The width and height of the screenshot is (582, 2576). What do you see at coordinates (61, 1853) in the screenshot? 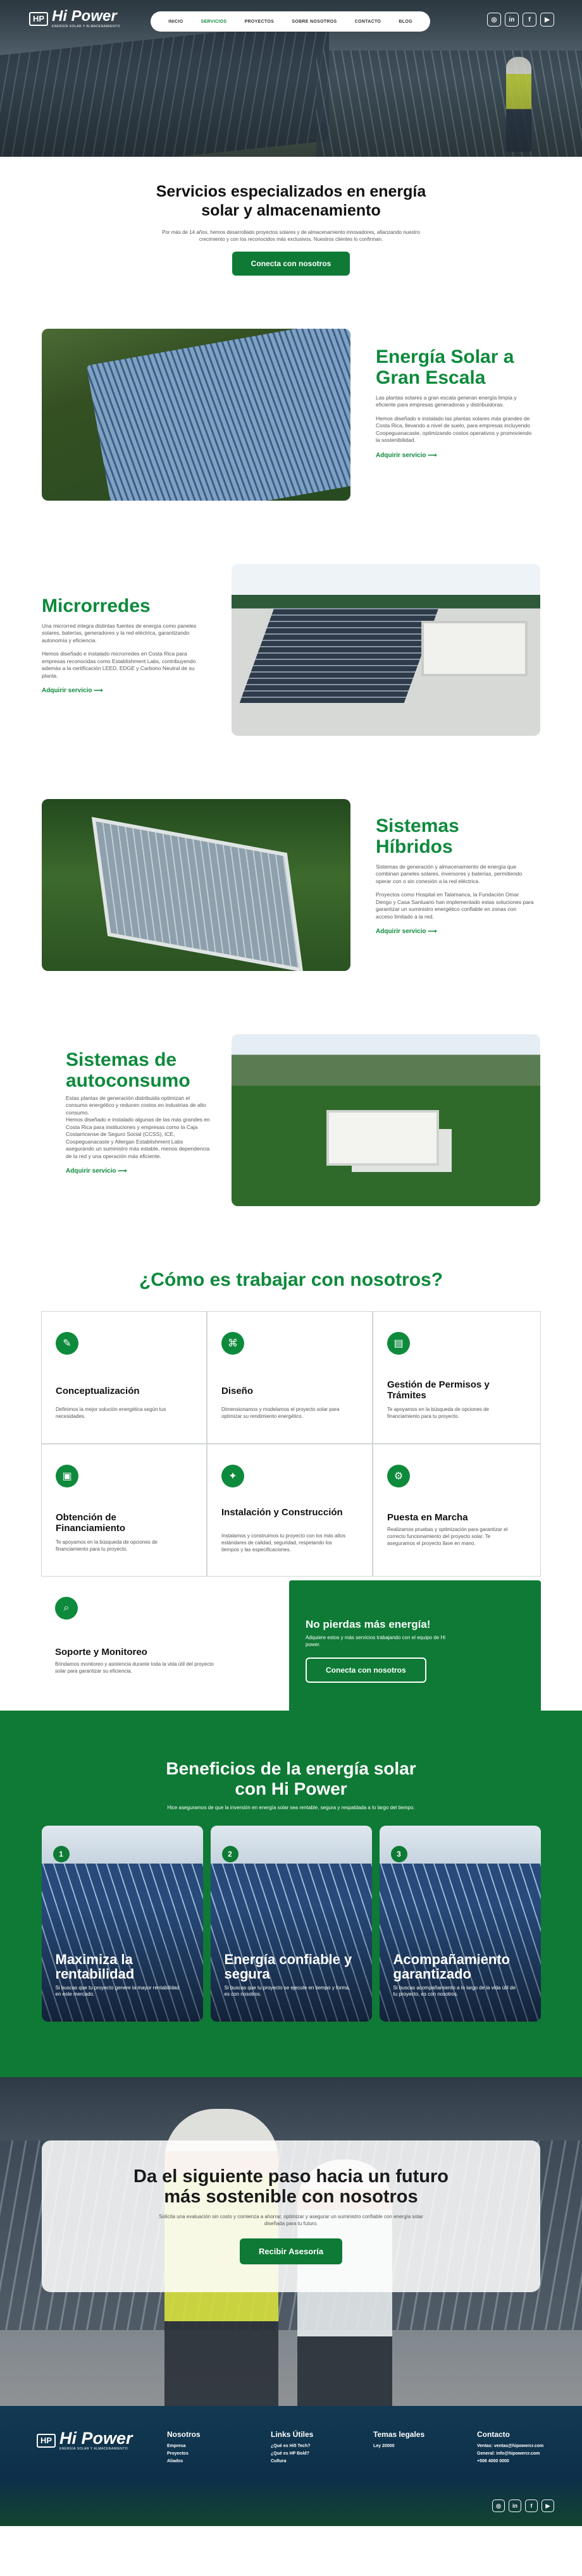
I see `benefit-number: 1` at bounding box center [61, 1853].